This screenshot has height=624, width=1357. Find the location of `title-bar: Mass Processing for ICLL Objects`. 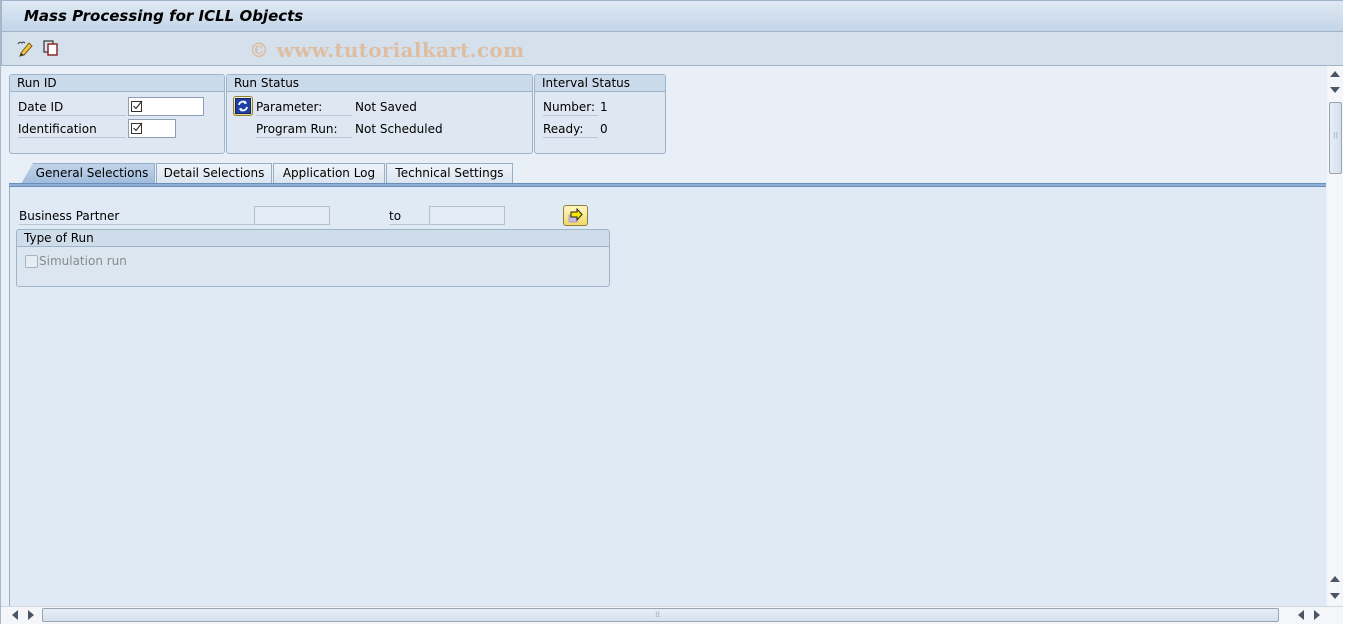

title-bar: Mass Processing for ICLL Objects is located at coordinates (672, 16).